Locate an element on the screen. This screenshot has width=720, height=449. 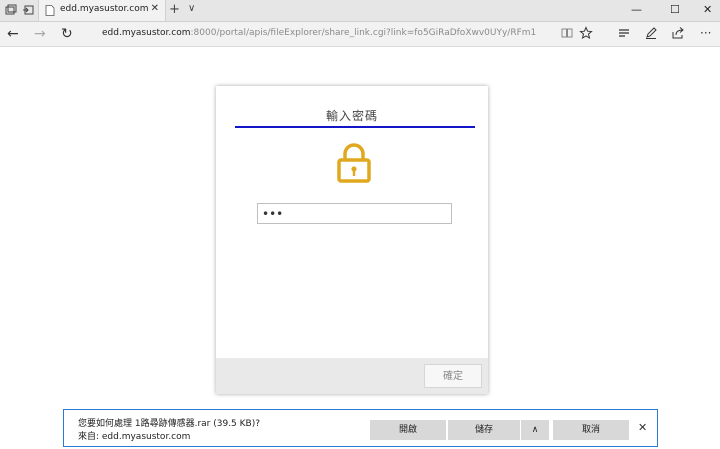
share-icon is located at coordinates (678, 33).